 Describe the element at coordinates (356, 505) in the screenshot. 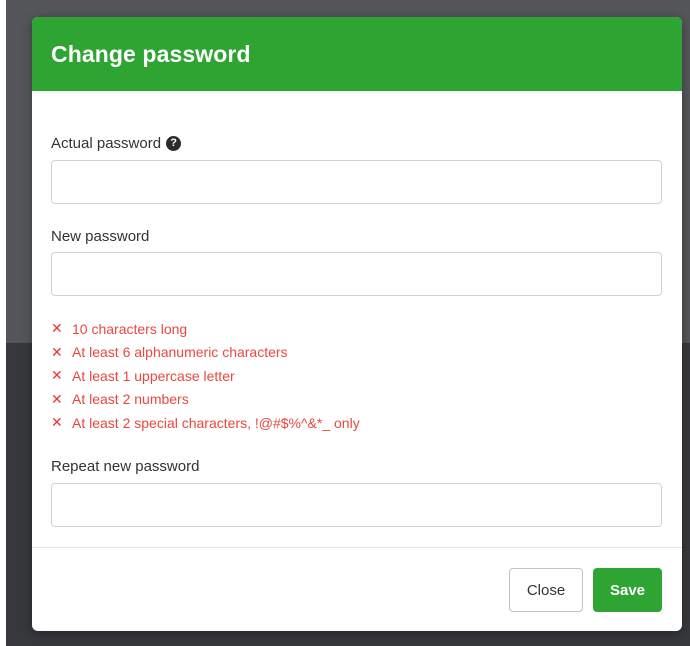

I see `repeat-password-input` at that location.